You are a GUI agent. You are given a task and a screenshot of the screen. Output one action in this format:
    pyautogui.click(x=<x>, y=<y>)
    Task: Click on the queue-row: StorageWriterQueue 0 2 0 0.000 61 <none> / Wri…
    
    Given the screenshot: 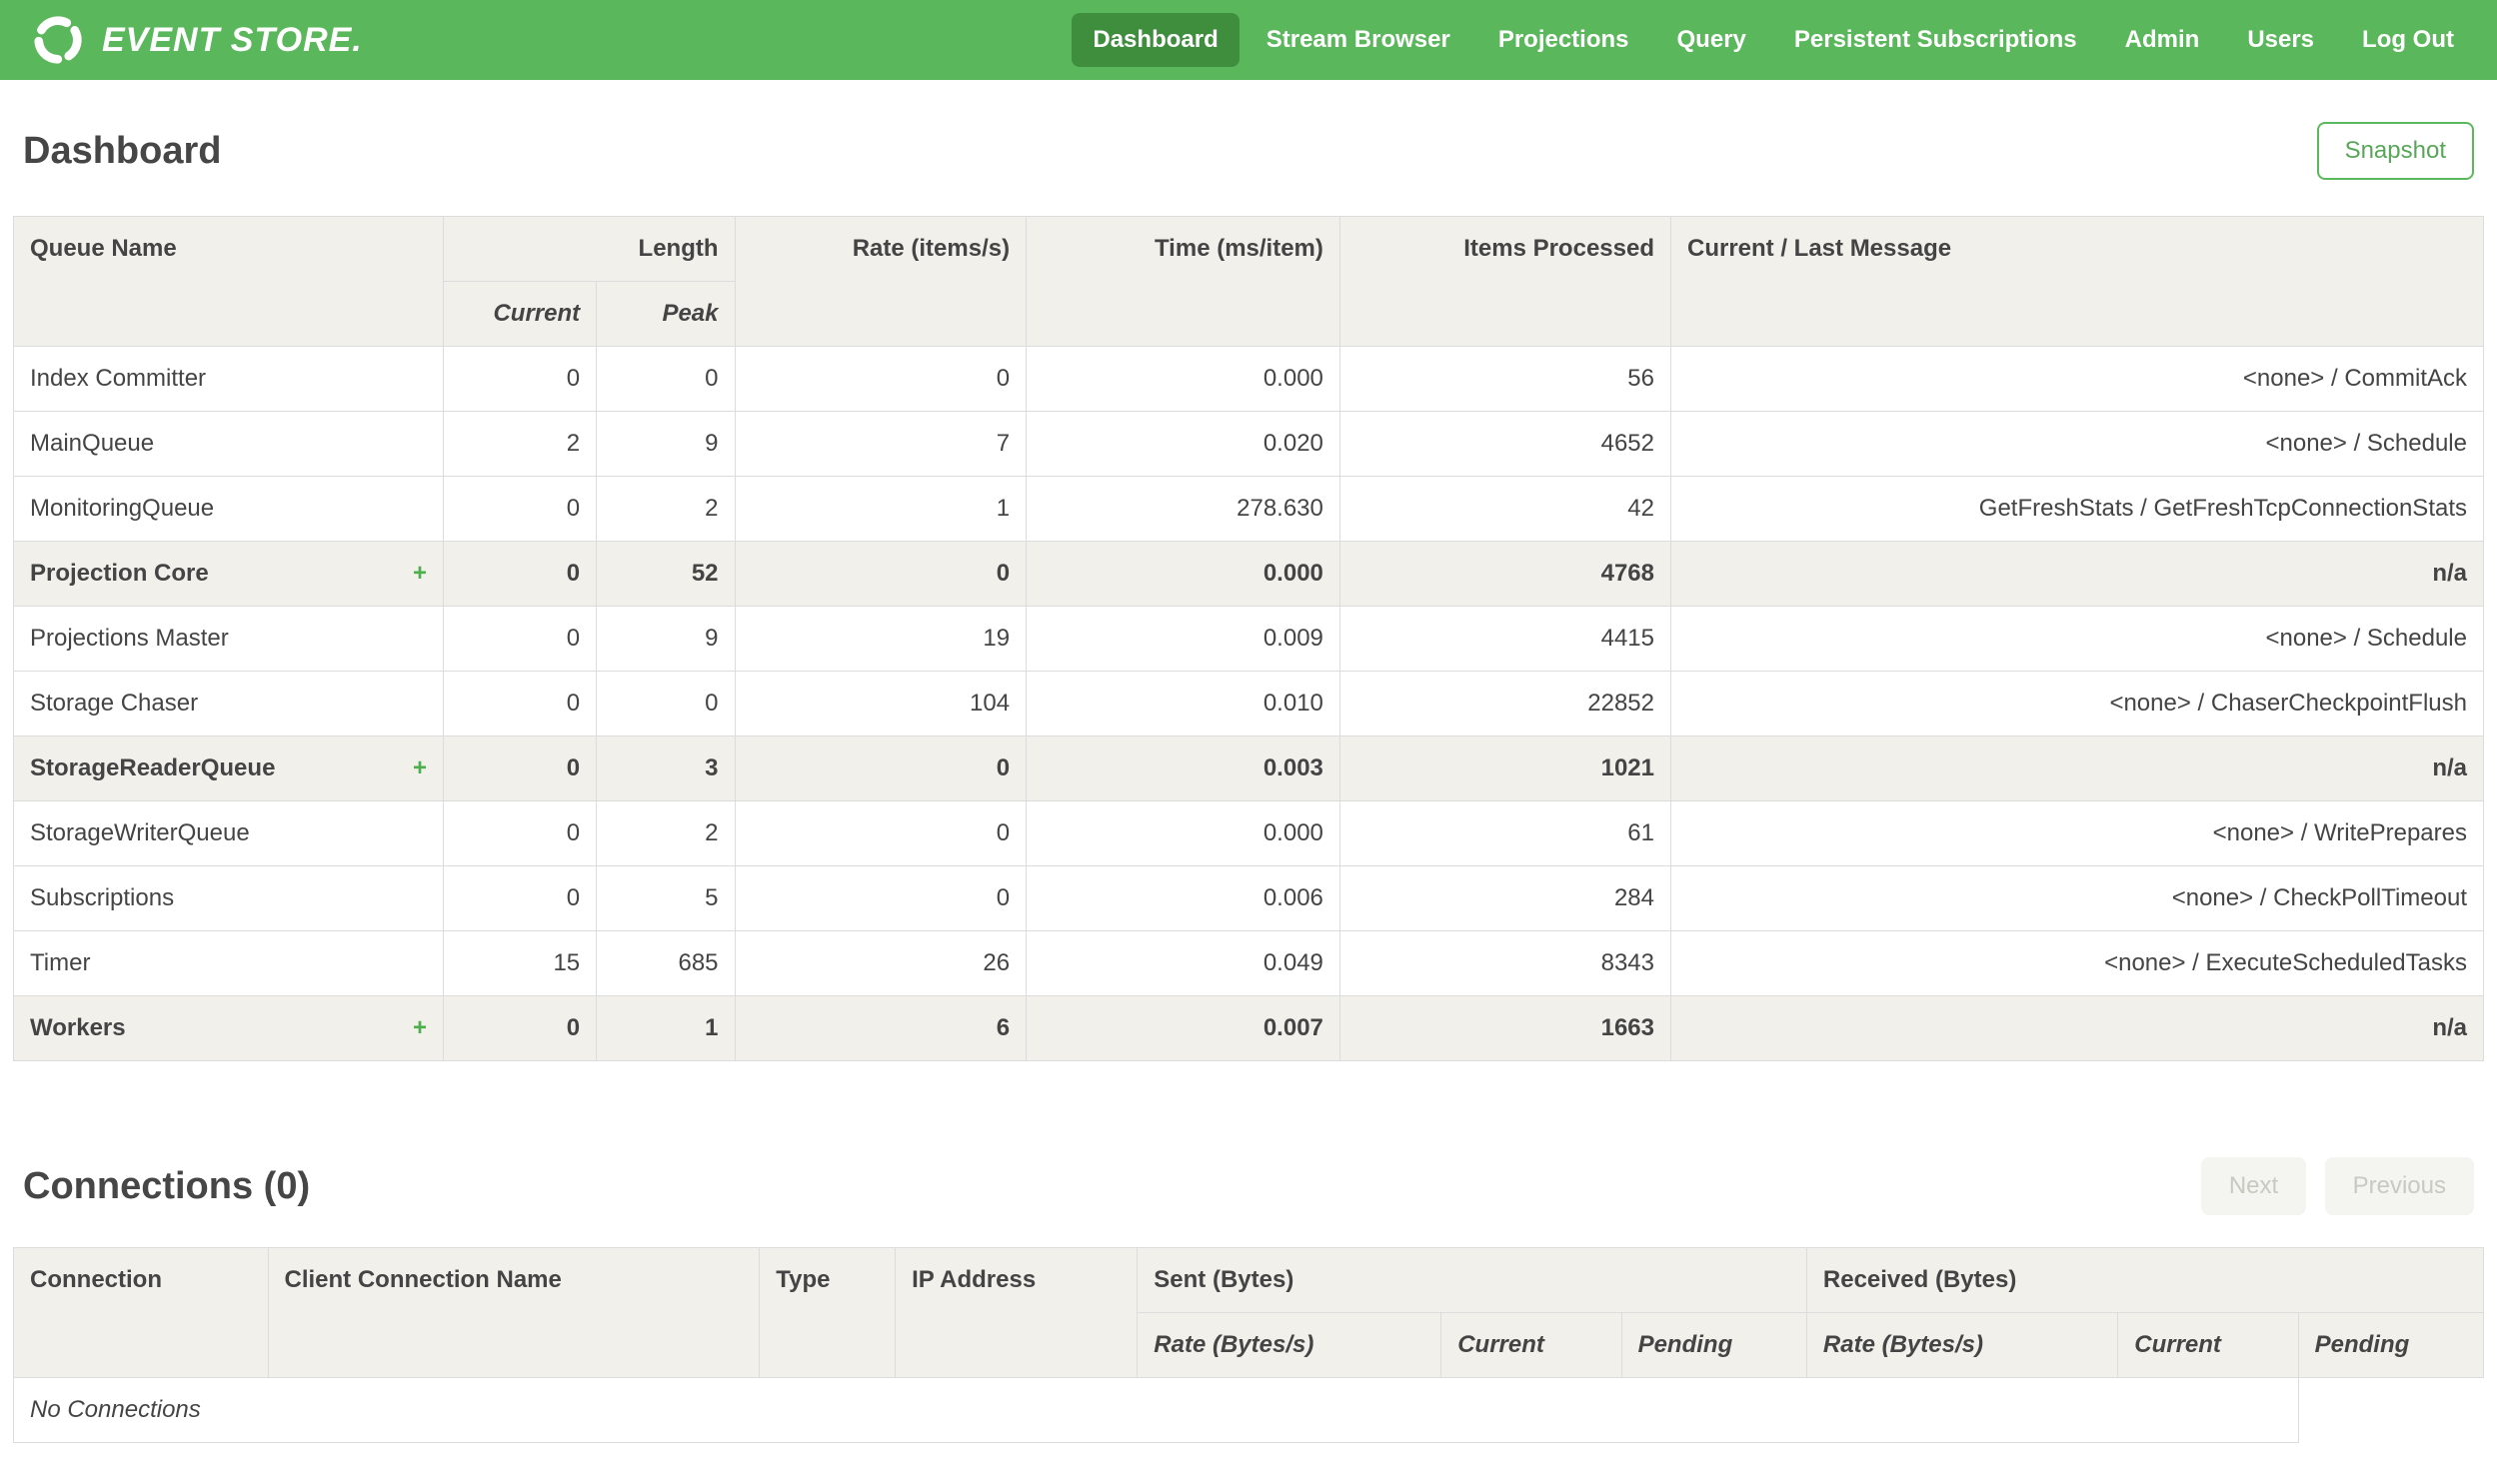 What is the action you would take?
    pyautogui.click(x=1248, y=833)
    